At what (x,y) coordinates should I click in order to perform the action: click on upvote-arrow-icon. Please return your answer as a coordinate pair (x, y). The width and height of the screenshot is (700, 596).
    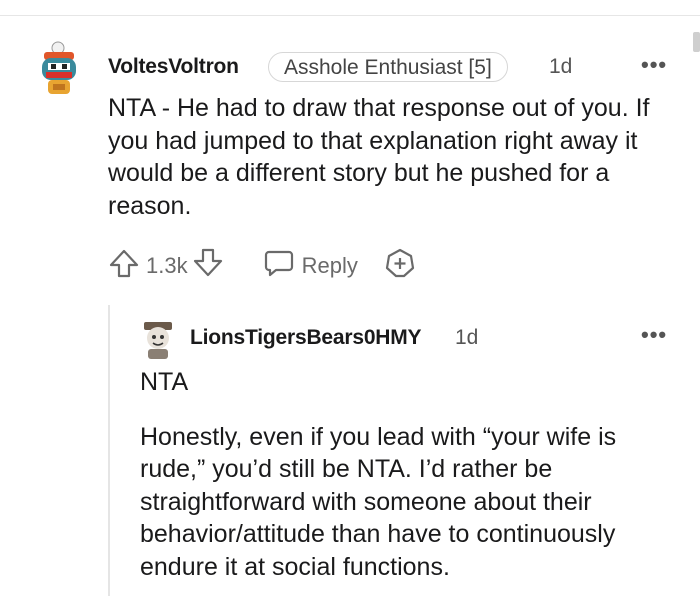
    Looking at the image, I should click on (124, 266).